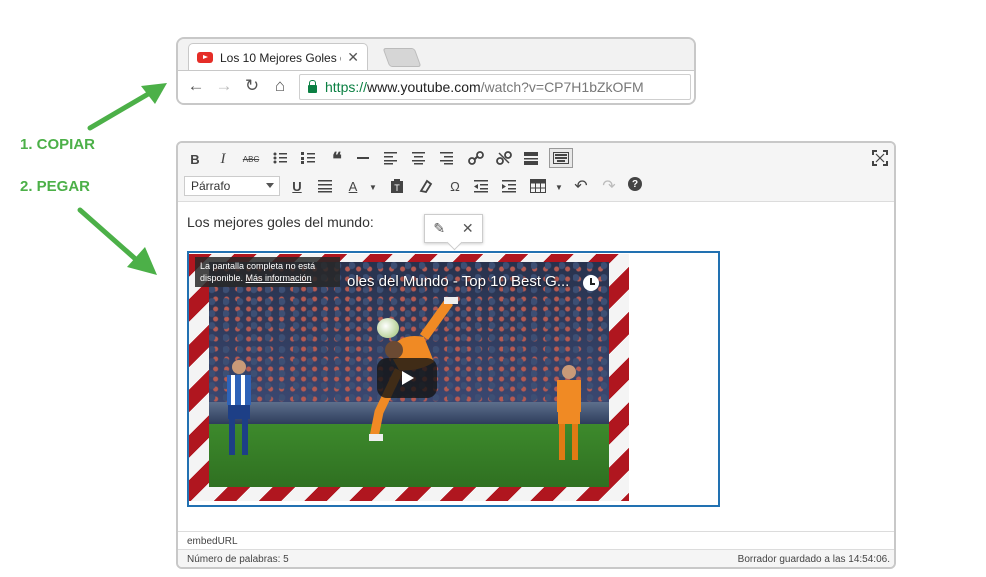 The width and height of the screenshot is (986, 577). I want to click on indent-icon, so click(511, 189).